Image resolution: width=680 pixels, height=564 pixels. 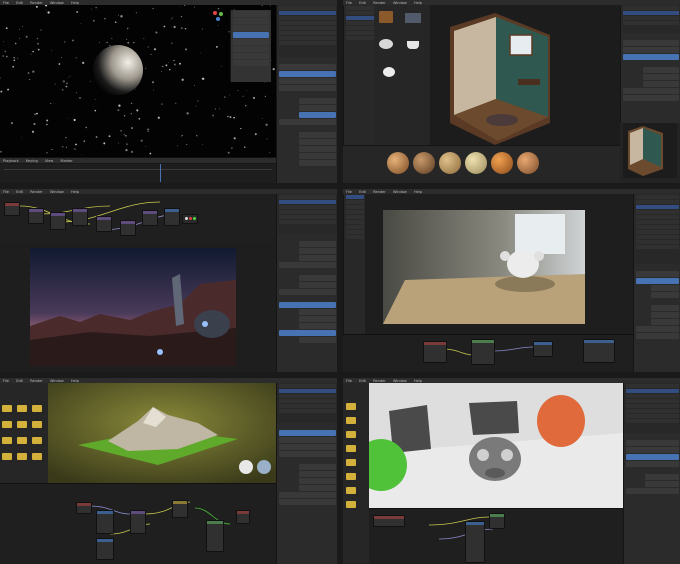 I want to click on gizmo-icon, so click(x=218, y=16).